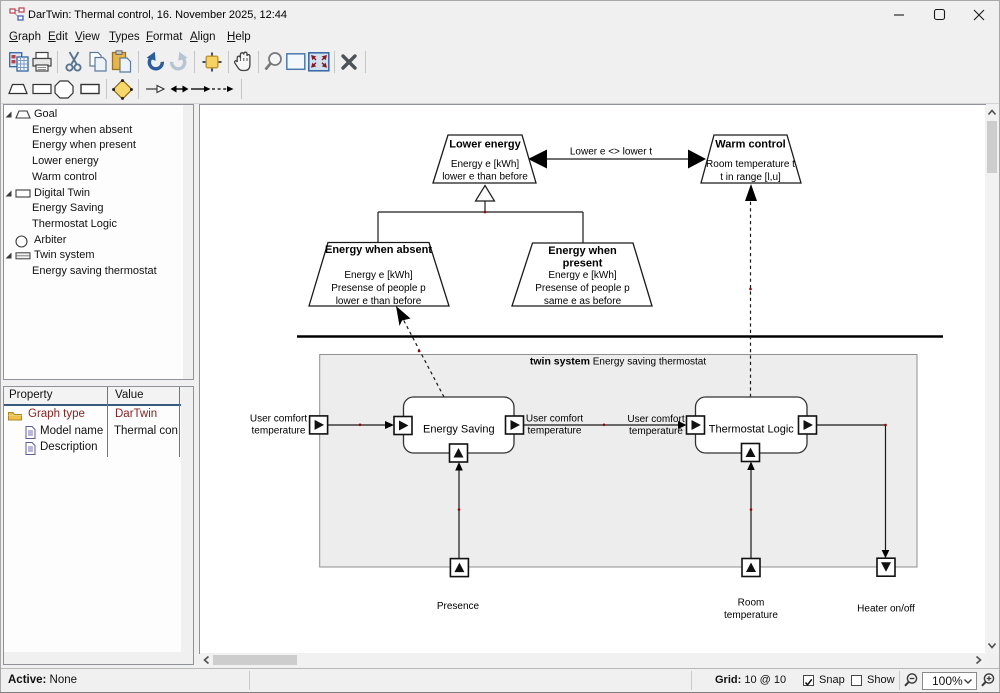 Image resolution: width=1000 pixels, height=693 pixels. What do you see at coordinates (750, 177) in the screenshot?
I see `svg-text: t in range [l,u]` at bounding box center [750, 177].